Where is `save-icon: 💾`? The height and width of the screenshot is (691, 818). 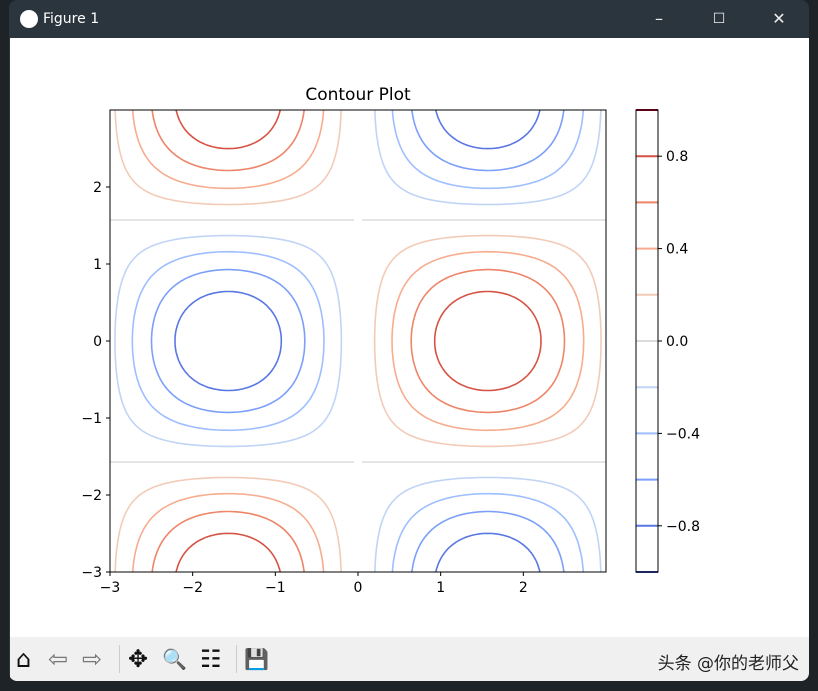
save-icon: 💾 is located at coordinates (256, 659).